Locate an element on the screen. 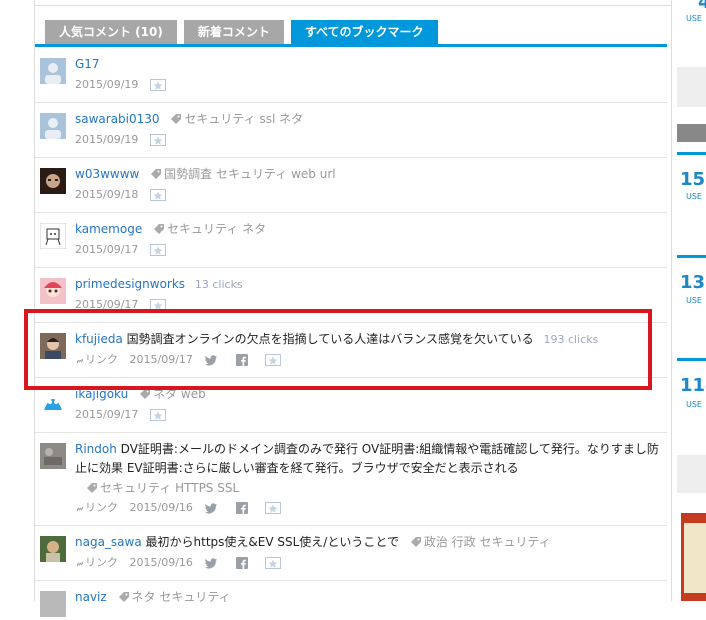  tag-list: 政治 行政 セキュリティ is located at coordinates (487, 542).